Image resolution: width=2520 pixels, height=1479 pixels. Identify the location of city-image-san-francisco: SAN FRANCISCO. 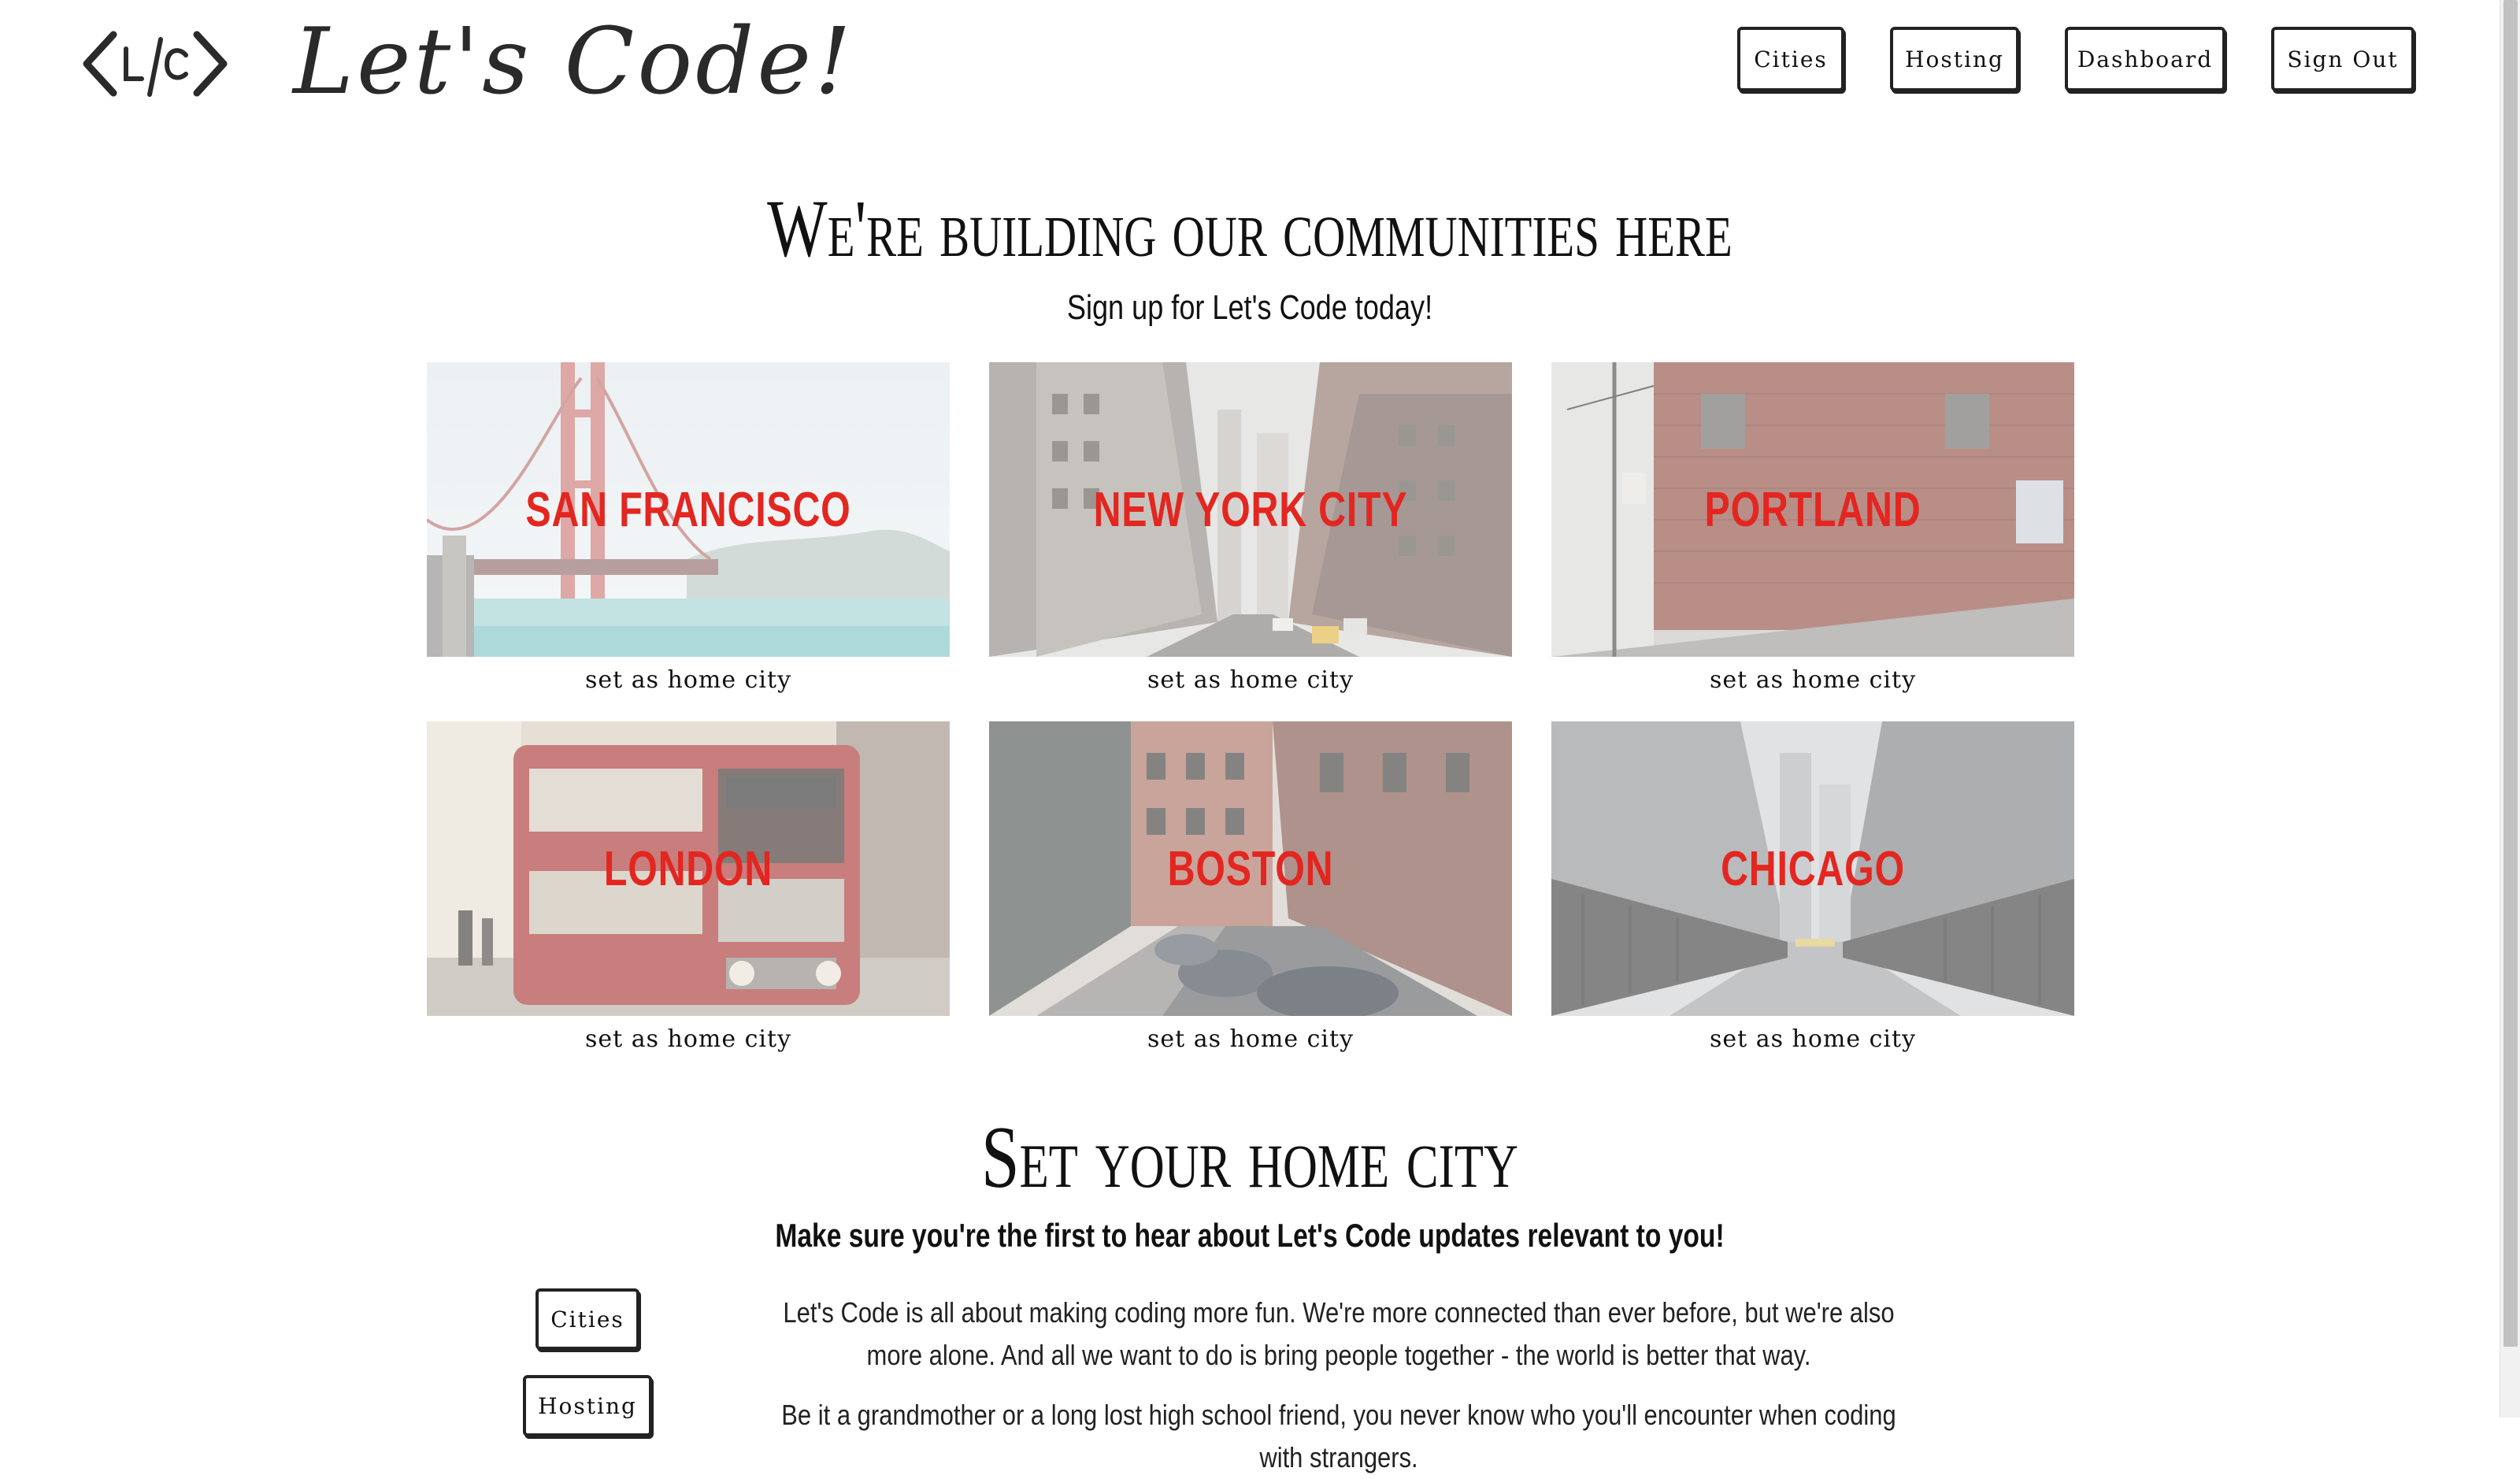
(688, 509).